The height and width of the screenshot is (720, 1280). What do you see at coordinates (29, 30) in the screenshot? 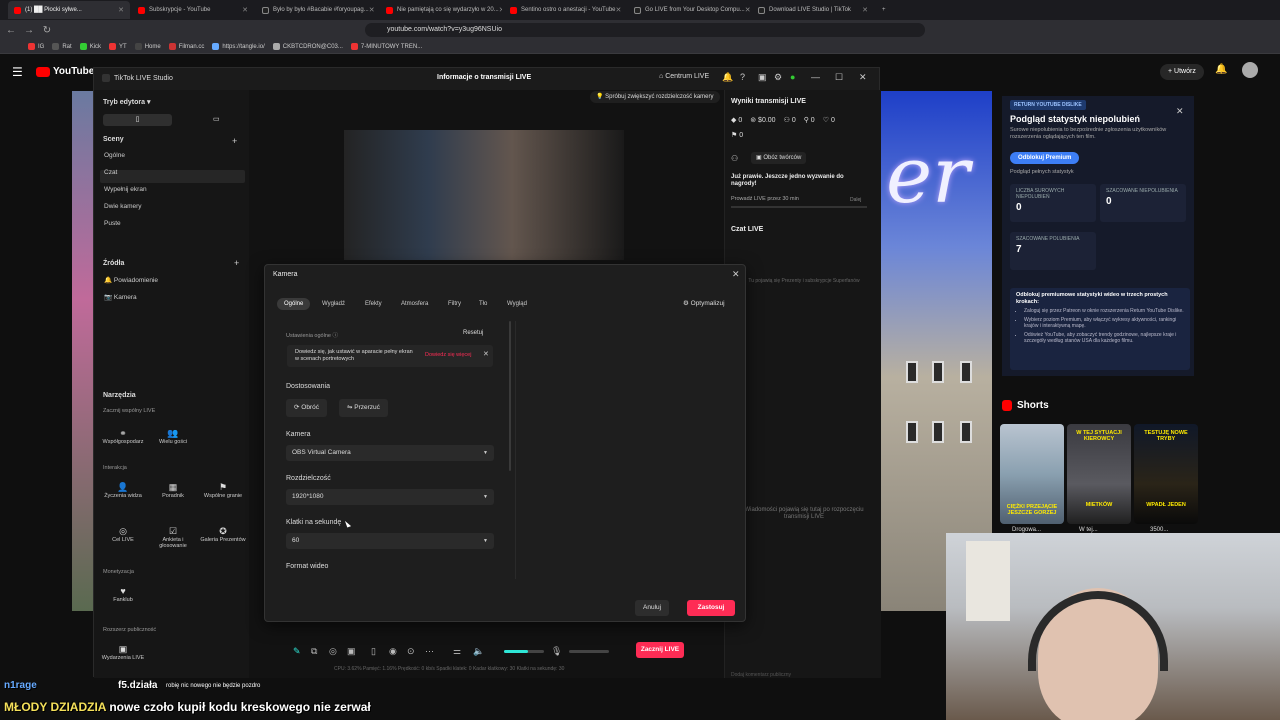
I see `forward-icon: →` at bounding box center [29, 30].